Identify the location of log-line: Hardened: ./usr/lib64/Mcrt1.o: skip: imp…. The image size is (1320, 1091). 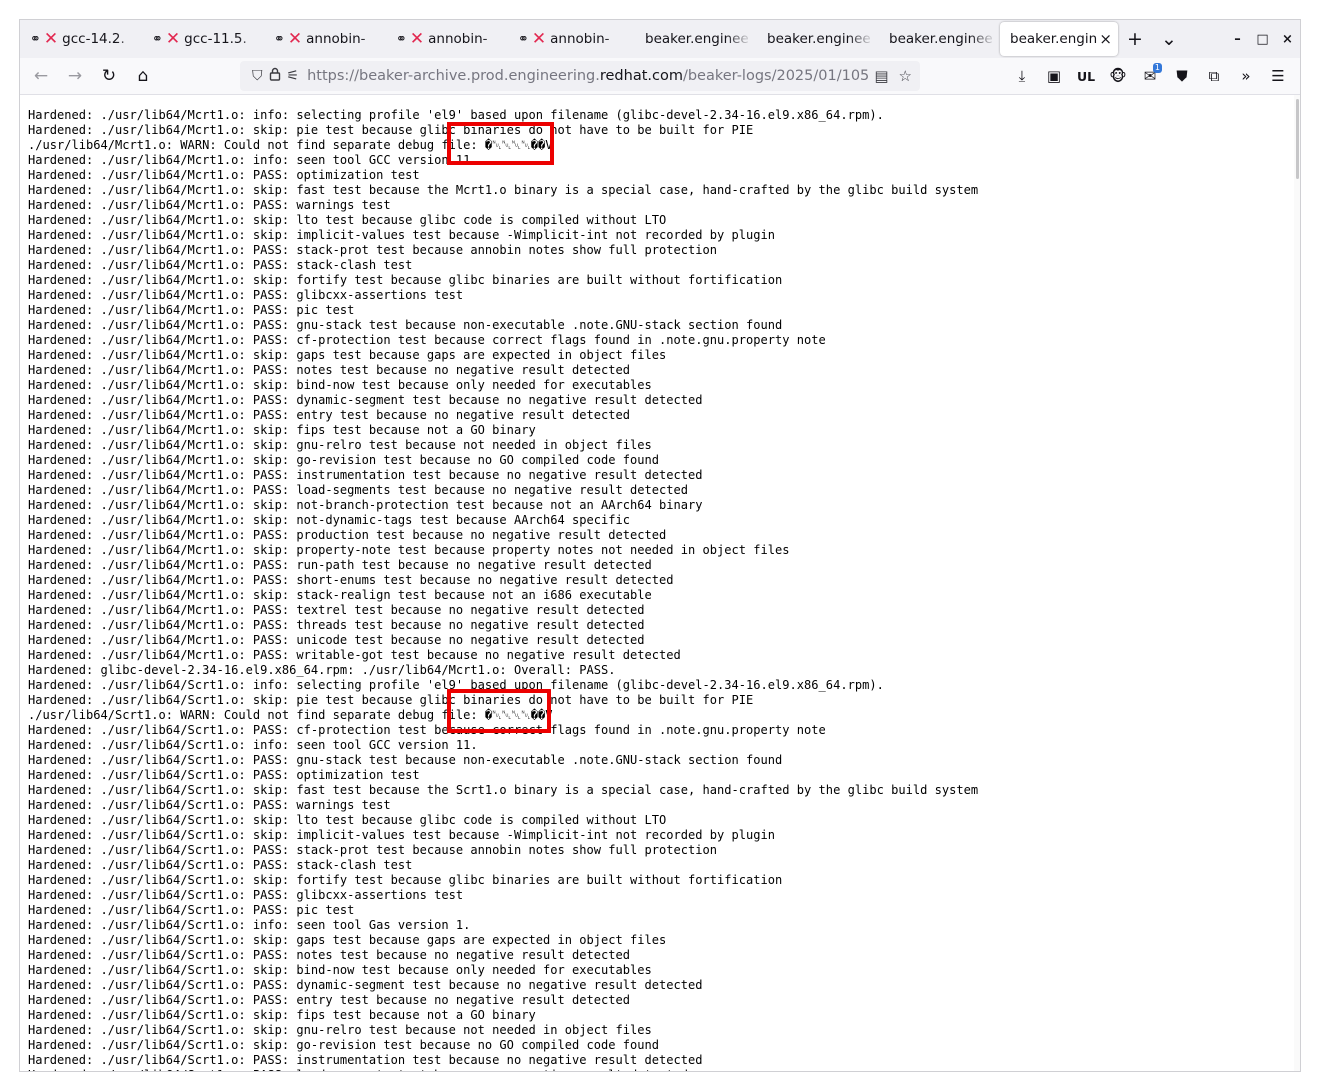
(402, 235).